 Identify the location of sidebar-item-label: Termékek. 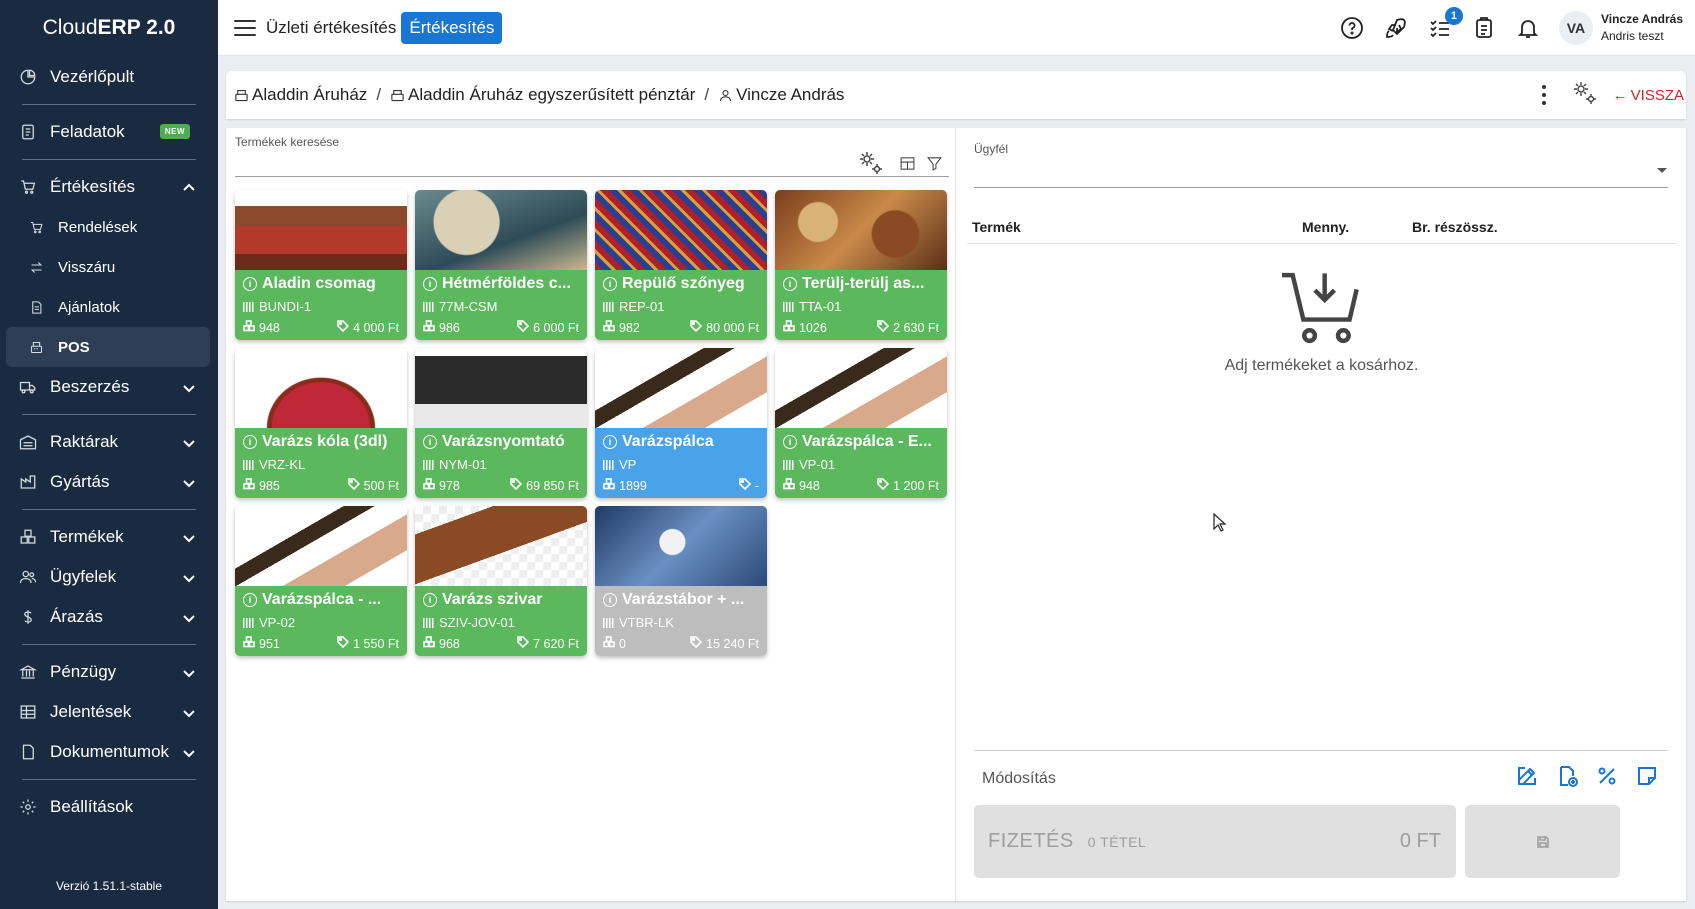
(87, 536).